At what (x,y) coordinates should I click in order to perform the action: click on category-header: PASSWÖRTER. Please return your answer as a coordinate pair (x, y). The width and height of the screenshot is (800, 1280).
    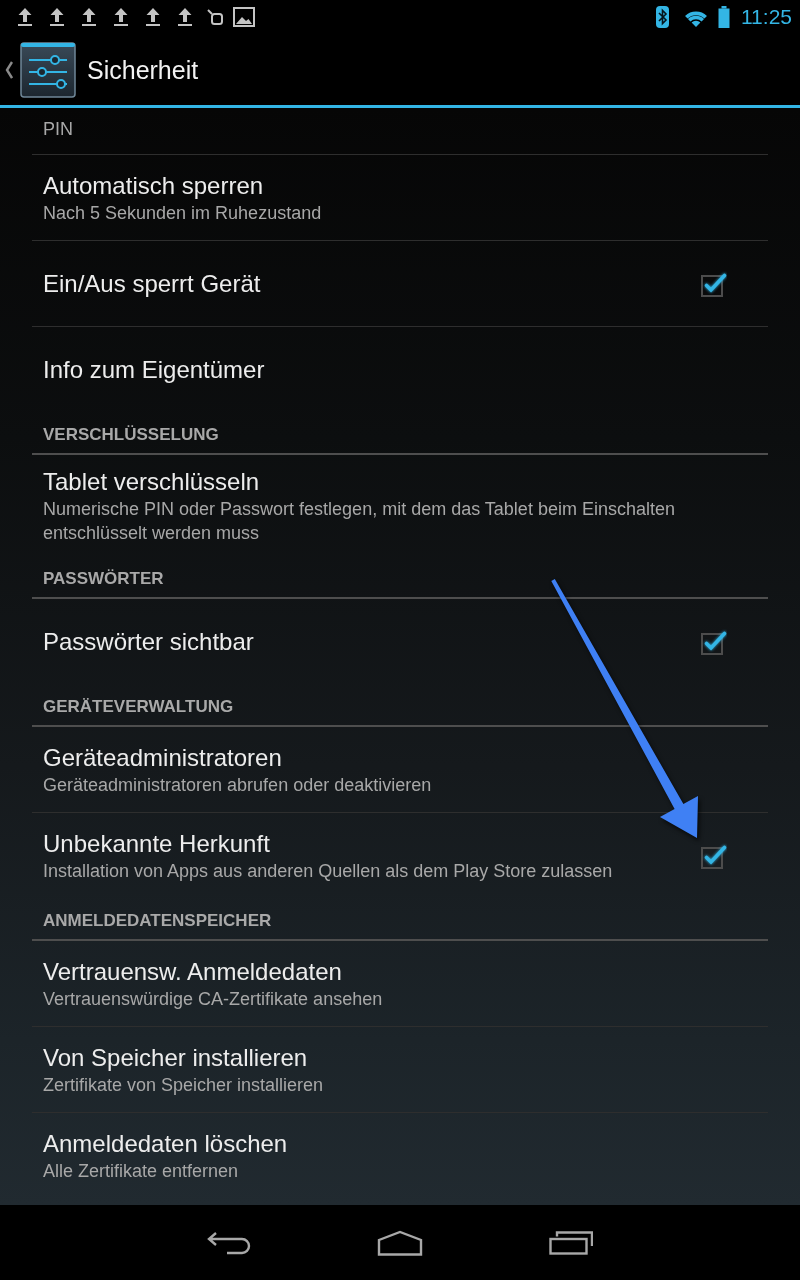
    Looking at the image, I should click on (103, 579).